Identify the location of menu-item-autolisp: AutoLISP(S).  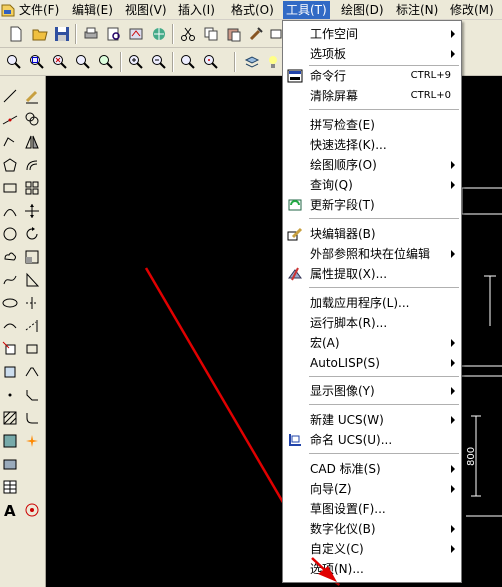
(372, 363).